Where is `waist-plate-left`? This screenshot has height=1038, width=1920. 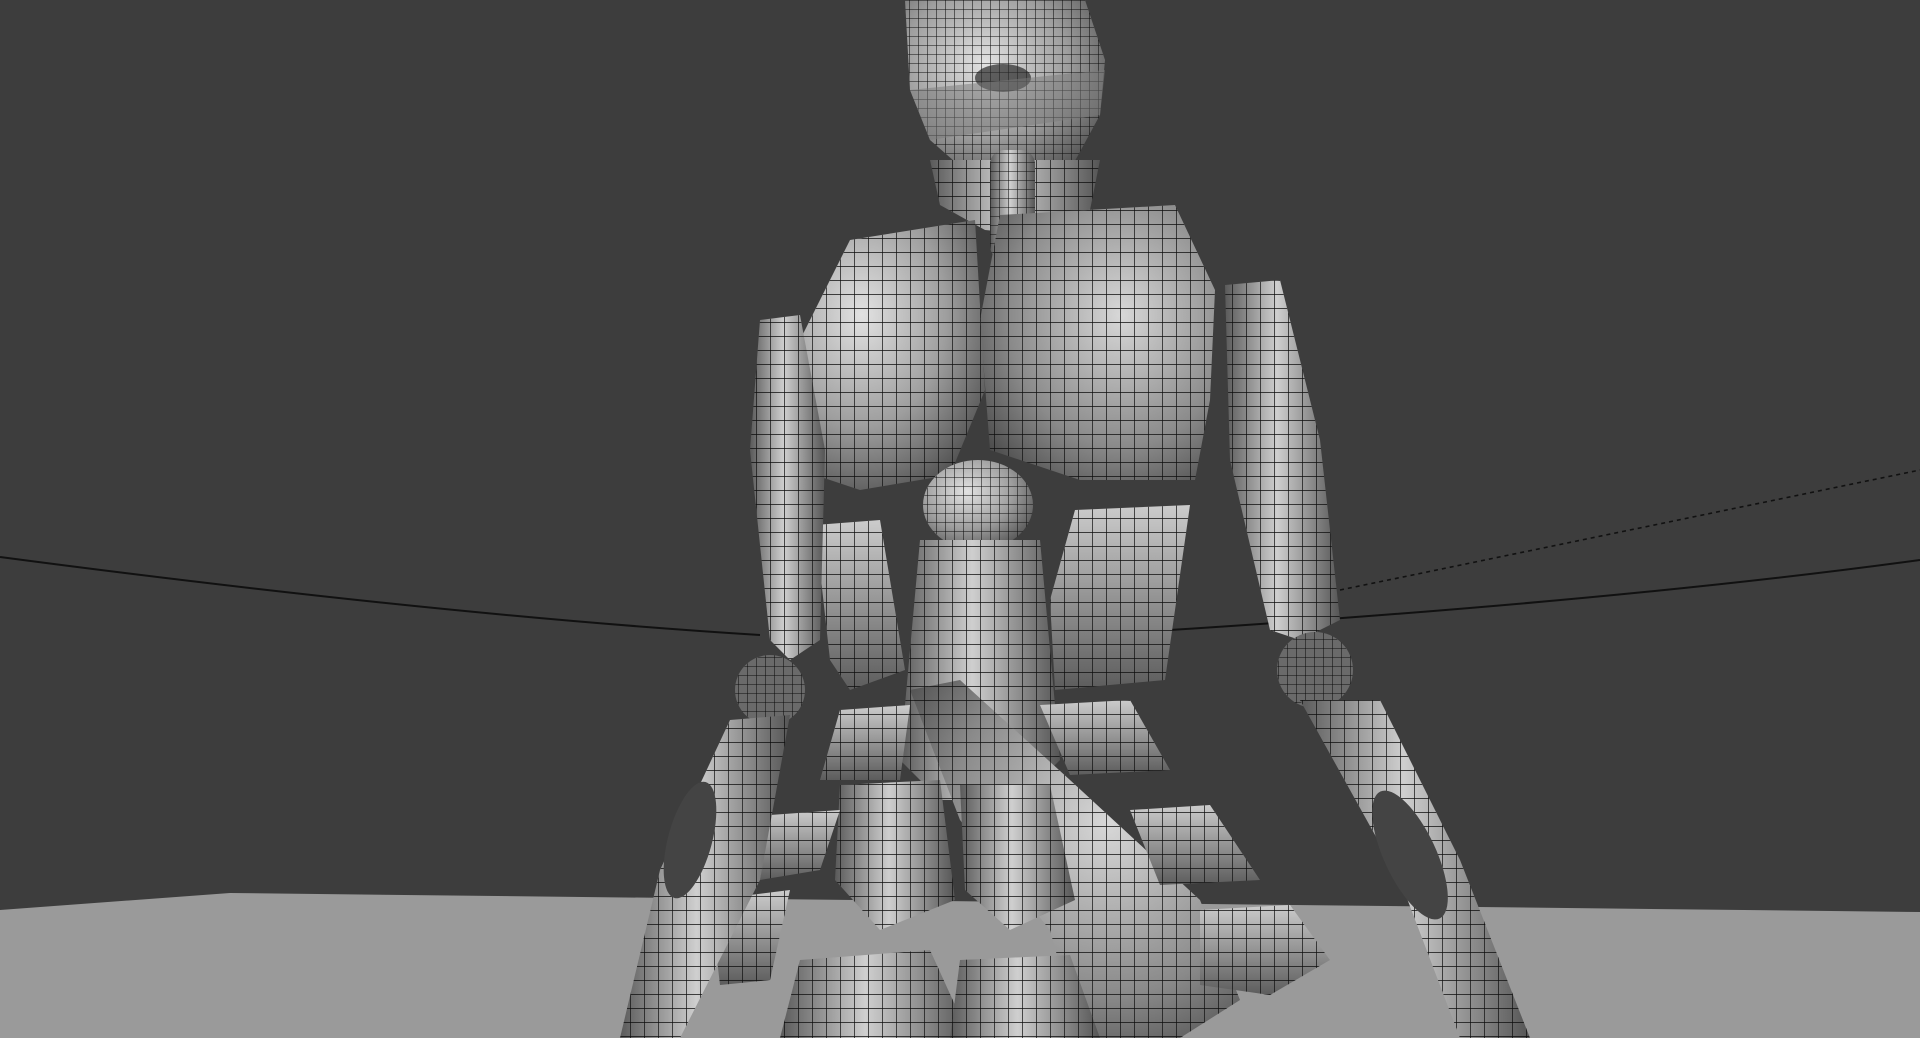 waist-plate-left is located at coordinates (865, 742).